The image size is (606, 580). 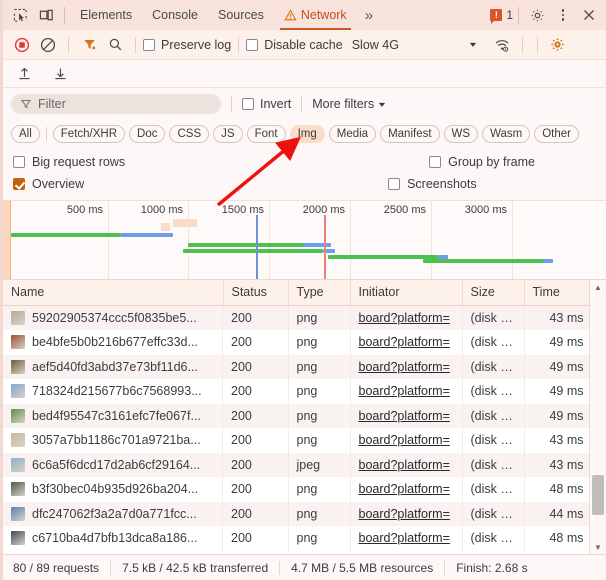 What do you see at coordinates (69, 162) in the screenshot?
I see `big-request-rows-checkbox: Big request rows` at bounding box center [69, 162].